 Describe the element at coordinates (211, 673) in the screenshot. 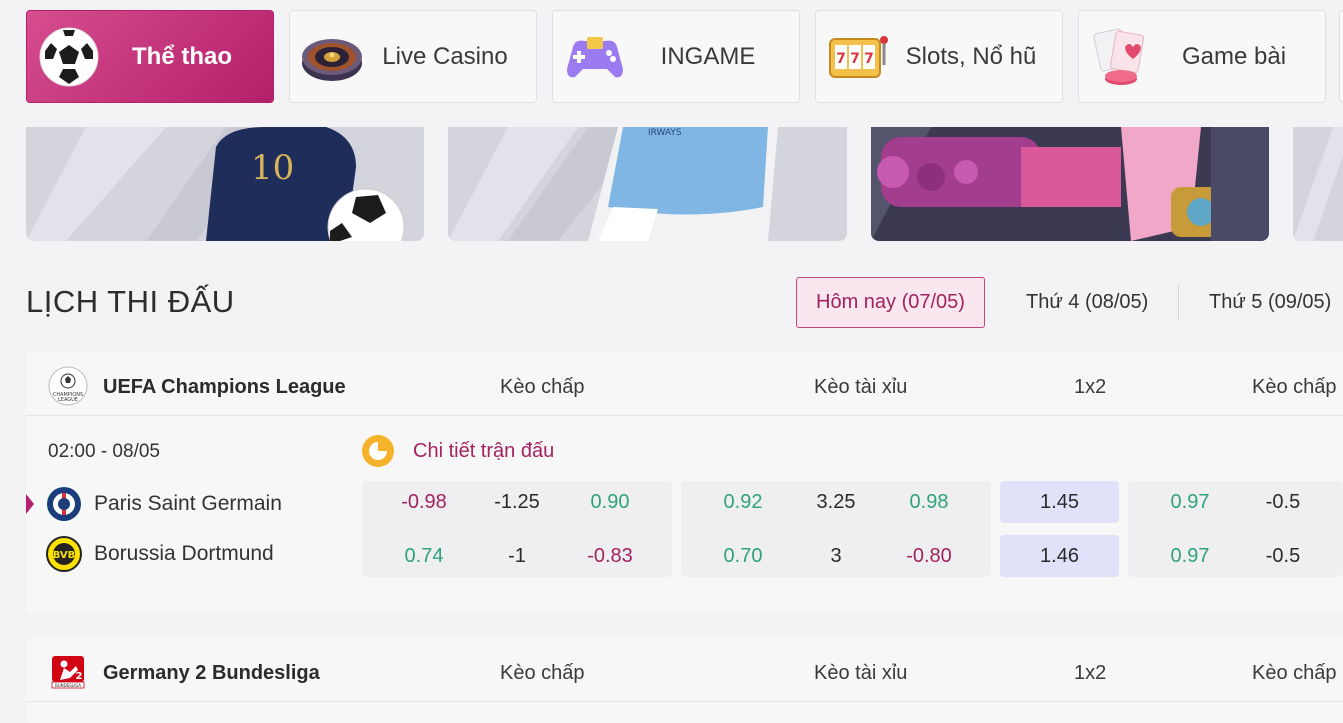

I see `league-name: Germany 2 Bundesliga` at that location.